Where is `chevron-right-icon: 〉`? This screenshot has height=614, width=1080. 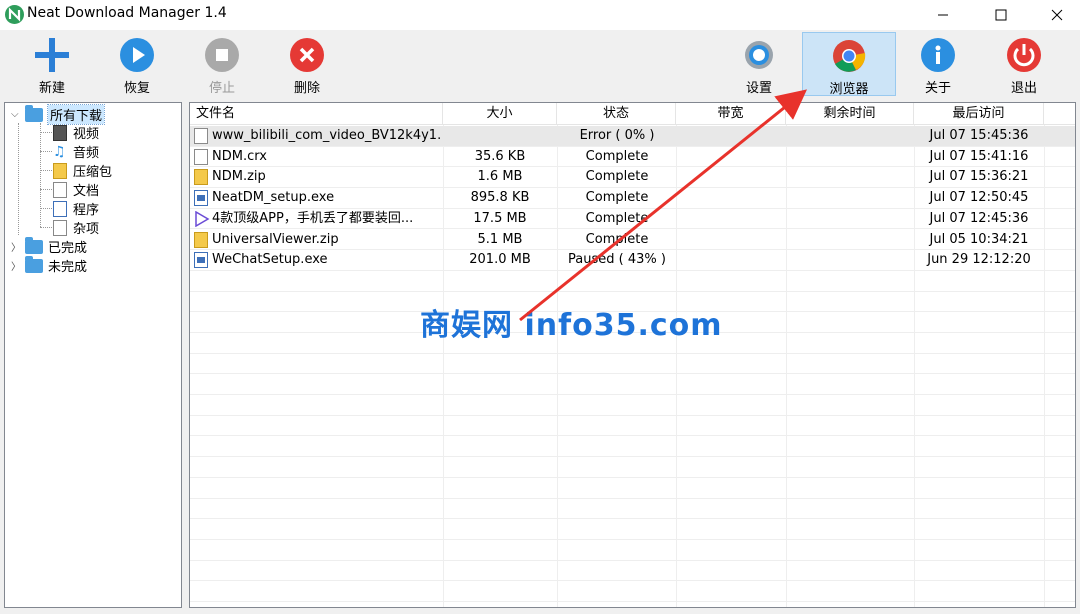 chevron-right-icon: 〉 is located at coordinates (16, 267).